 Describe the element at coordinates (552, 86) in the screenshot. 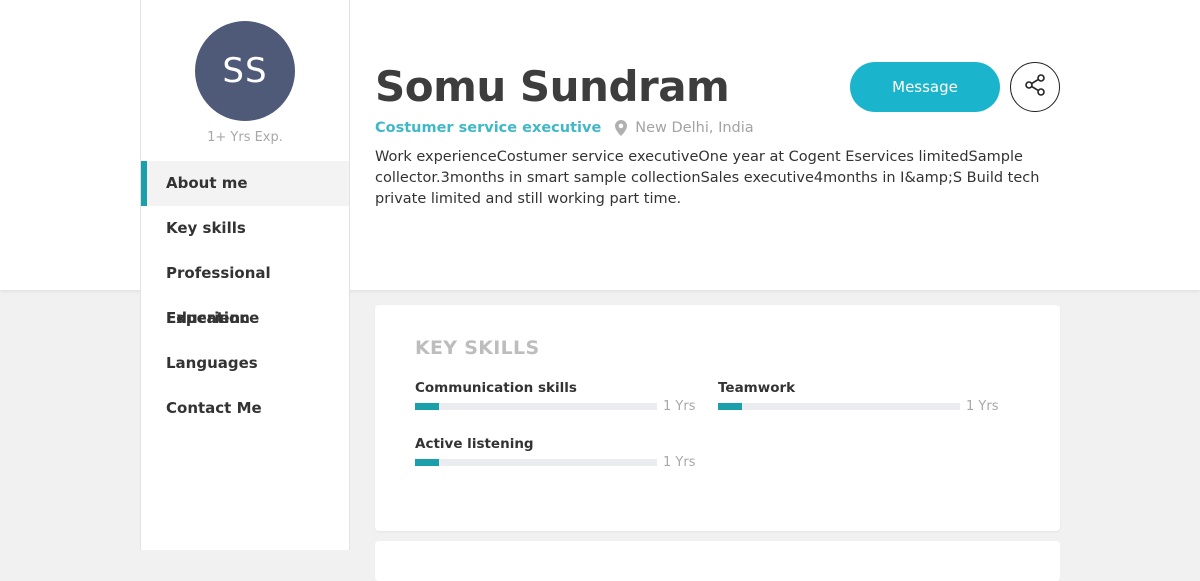

I see `profile-name: Somu Sundram` at that location.